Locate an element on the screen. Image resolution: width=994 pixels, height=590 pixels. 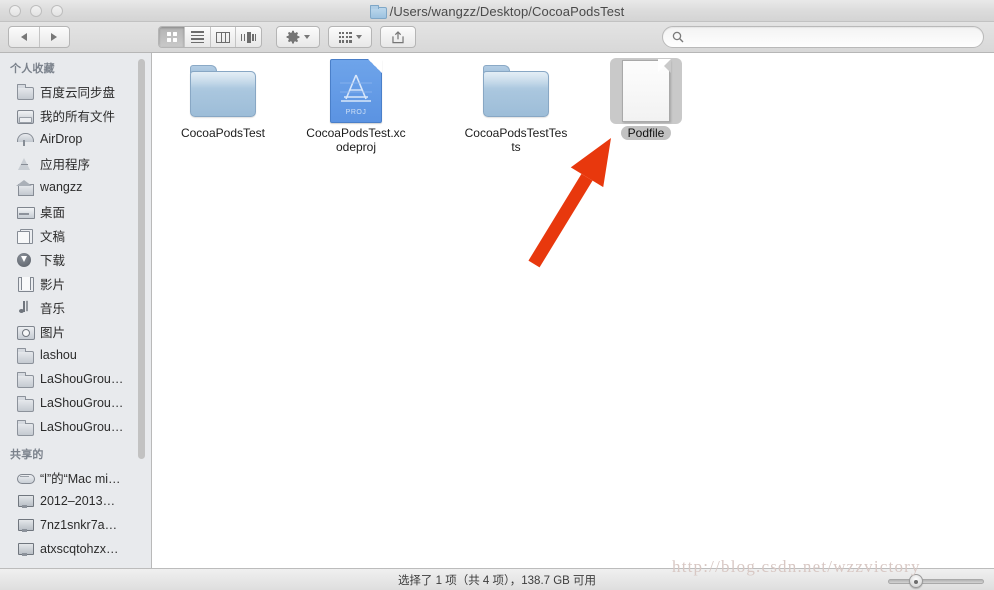
columns-icon is located at coordinates (223, 37).